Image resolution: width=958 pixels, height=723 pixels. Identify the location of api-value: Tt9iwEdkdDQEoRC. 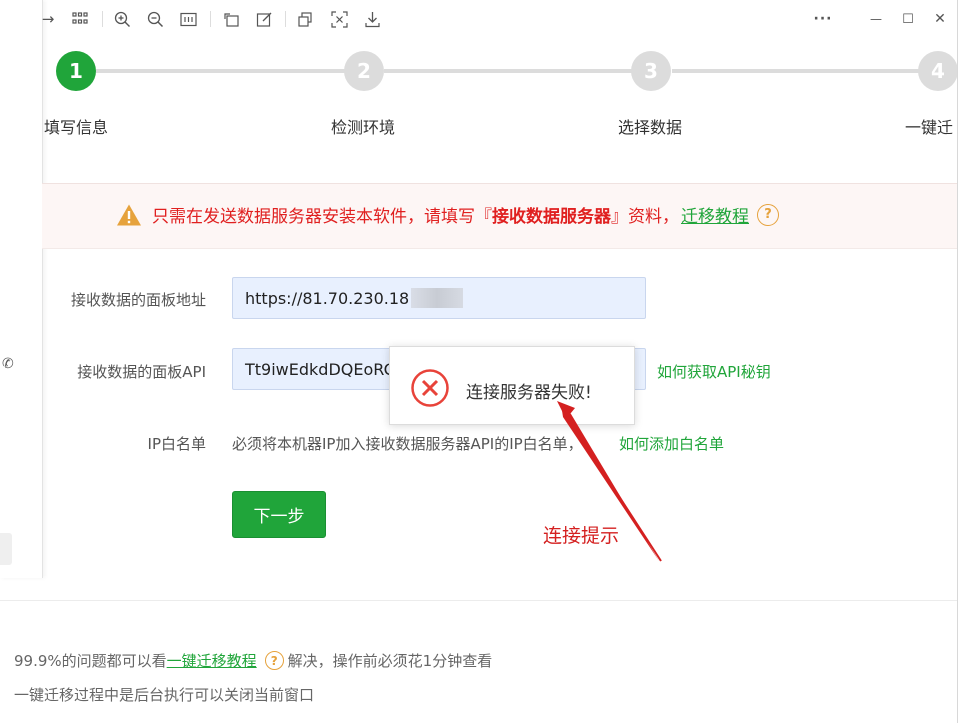
(320, 369).